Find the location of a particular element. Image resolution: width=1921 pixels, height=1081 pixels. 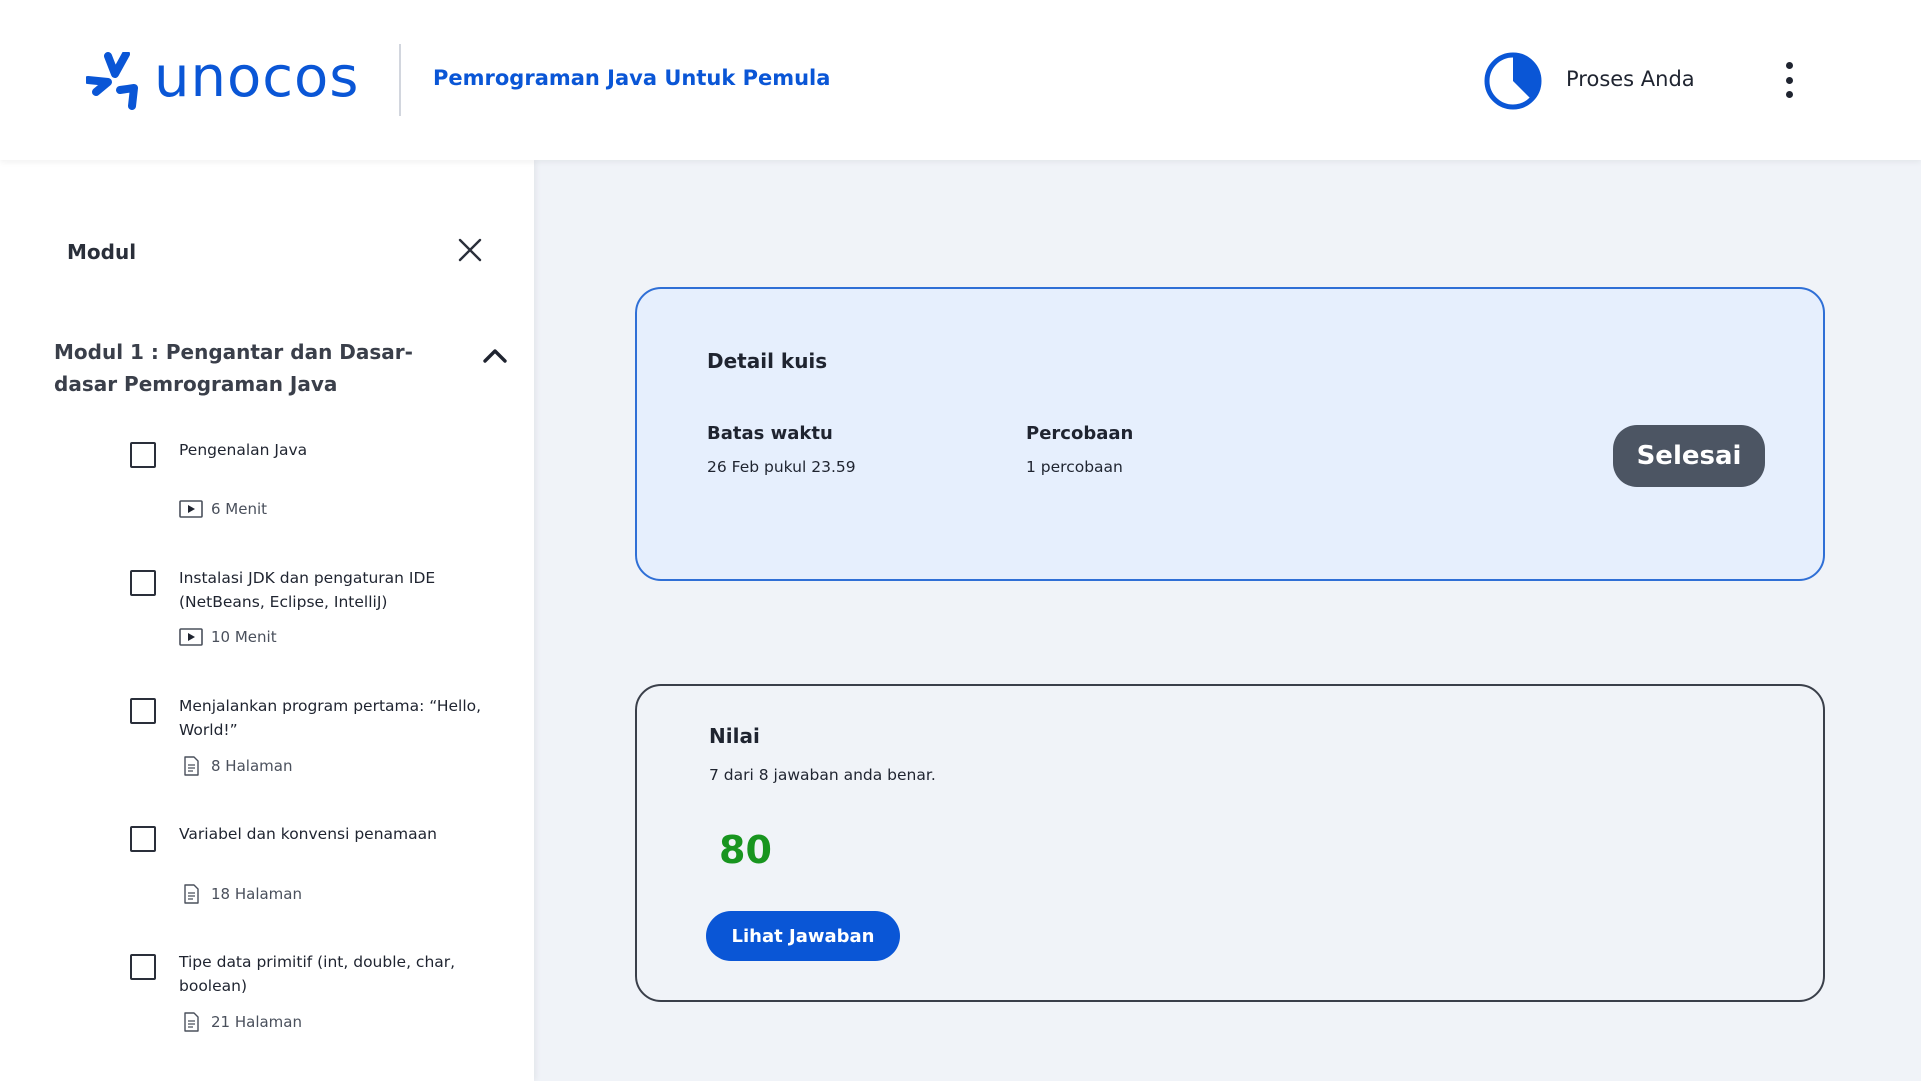

kebab-menu-icon is located at coordinates (1789, 80).